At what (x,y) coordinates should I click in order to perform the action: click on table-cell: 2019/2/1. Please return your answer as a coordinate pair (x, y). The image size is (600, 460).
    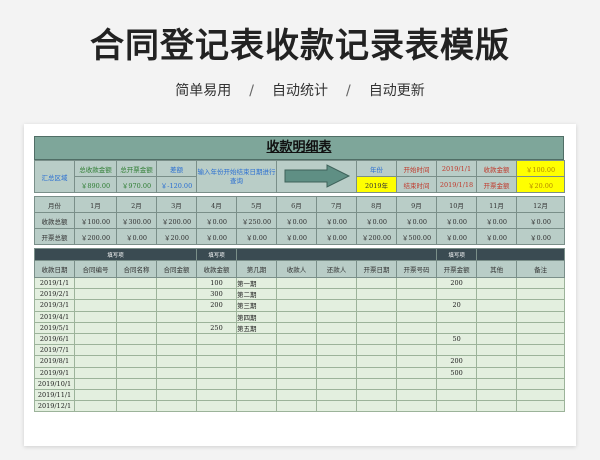
    Looking at the image, I should click on (54, 294).